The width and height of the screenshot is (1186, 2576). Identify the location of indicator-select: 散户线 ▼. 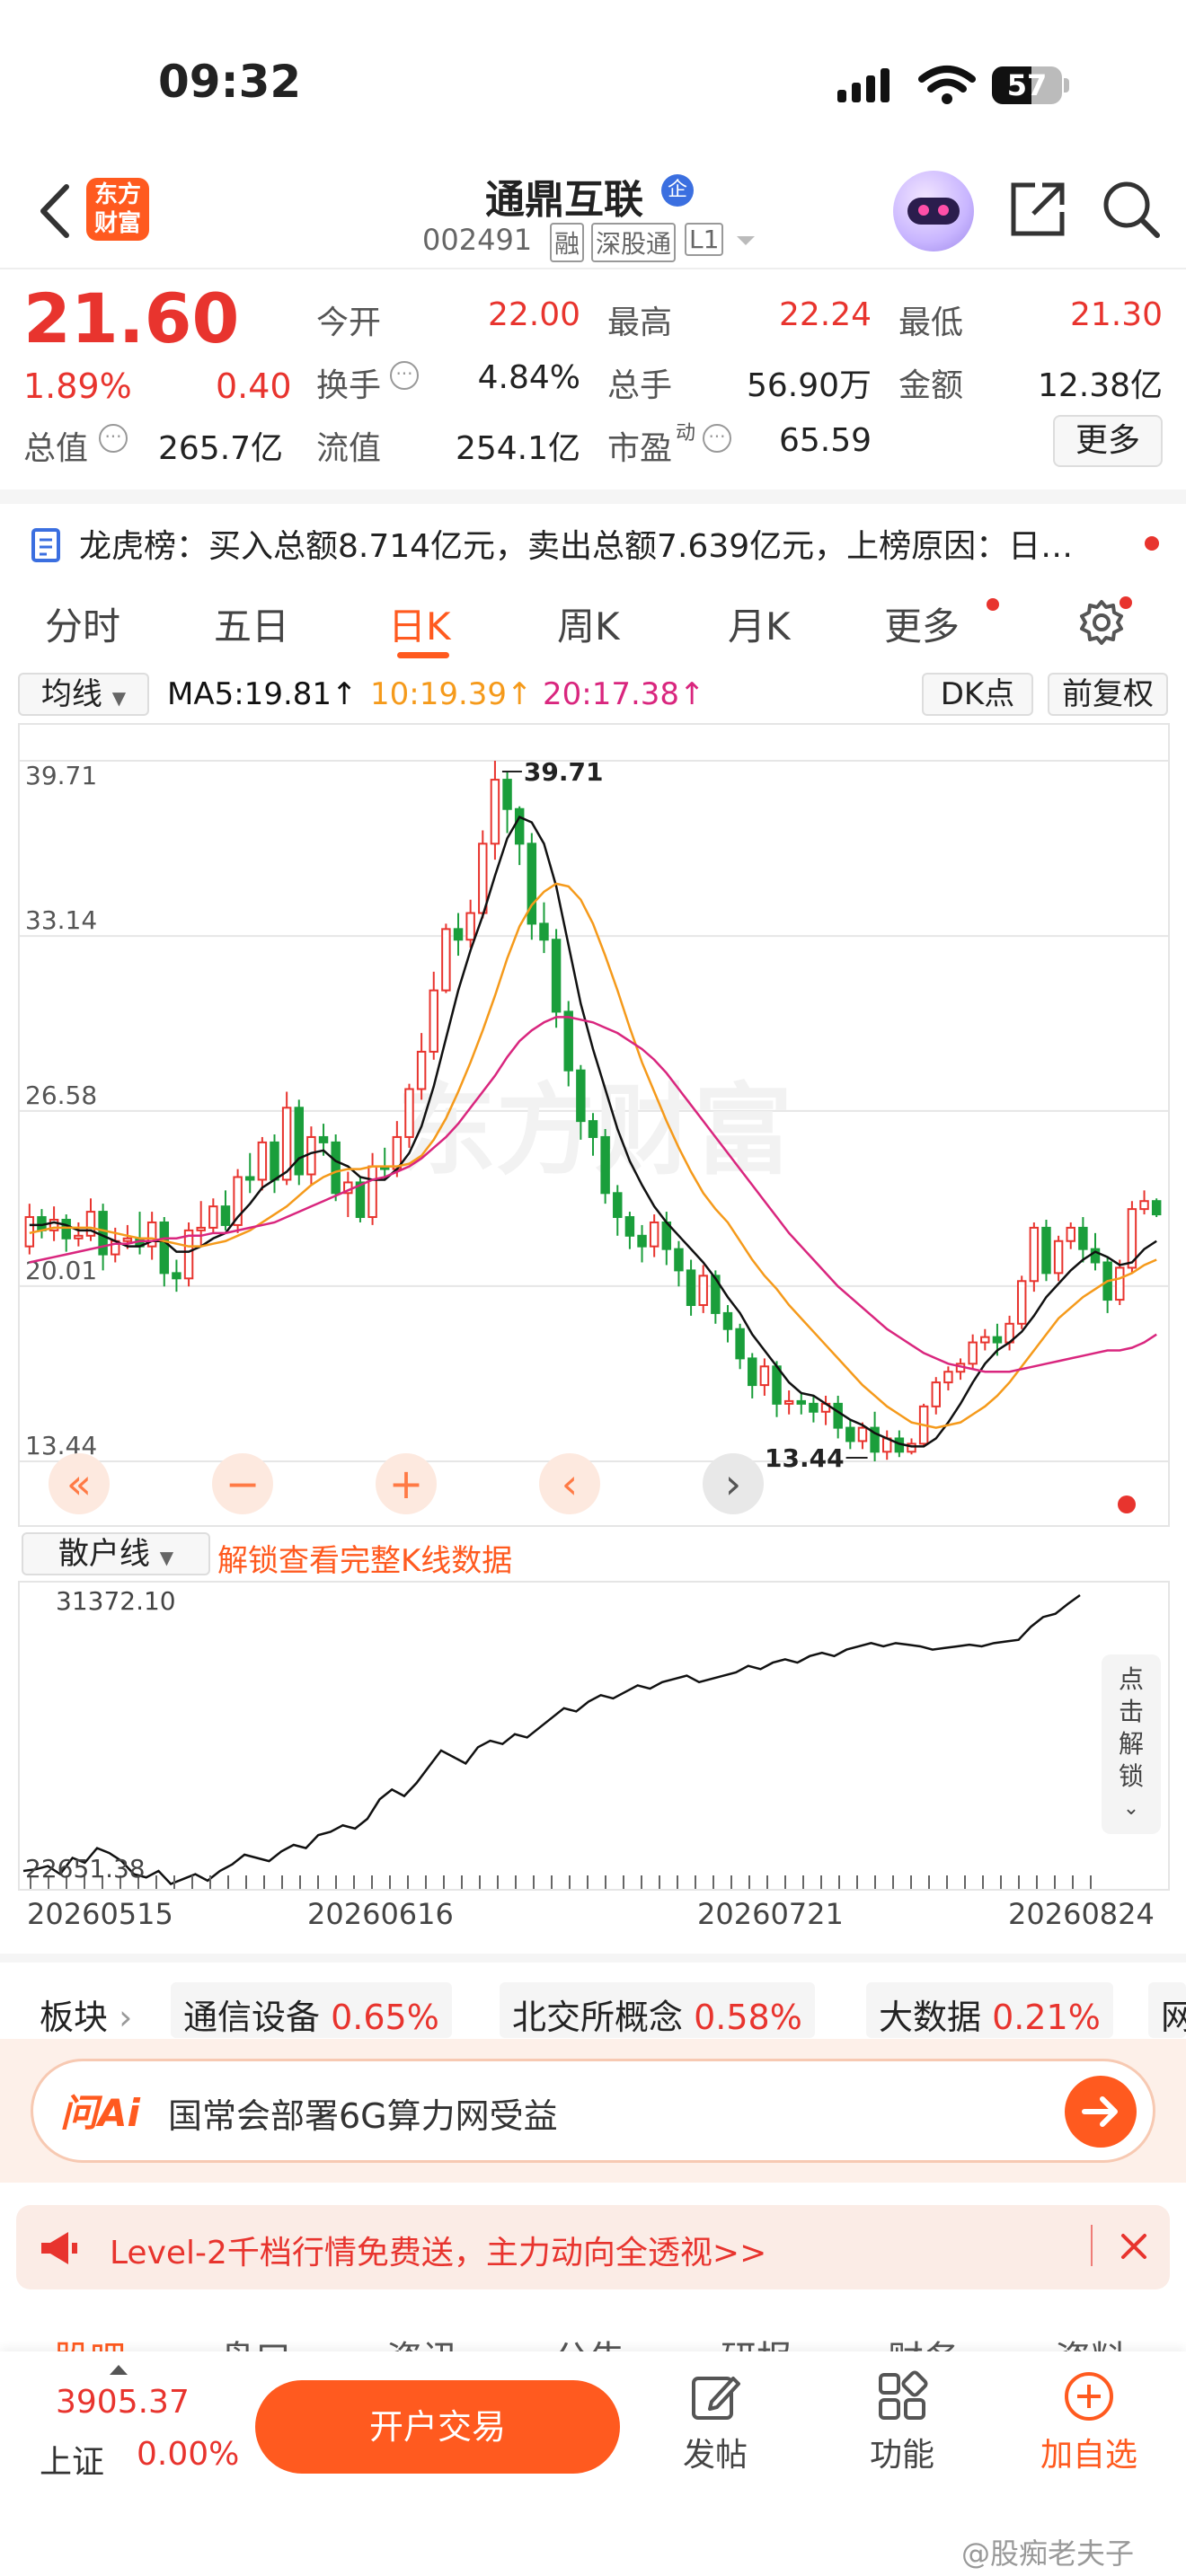
(116, 1553).